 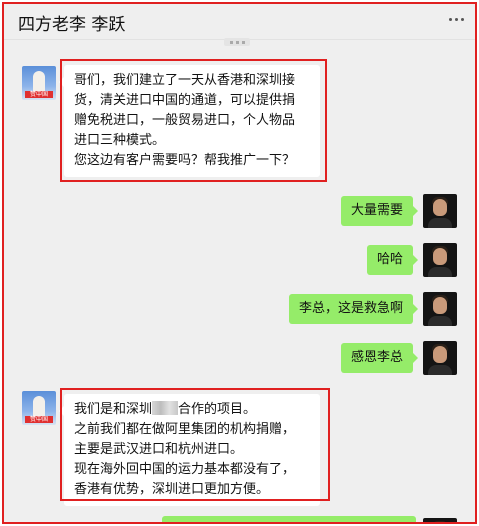 What do you see at coordinates (185, 160) in the screenshot?
I see `message-line: 您这边有客户需要吗？帮我推广一下？` at bounding box center [185, 160].